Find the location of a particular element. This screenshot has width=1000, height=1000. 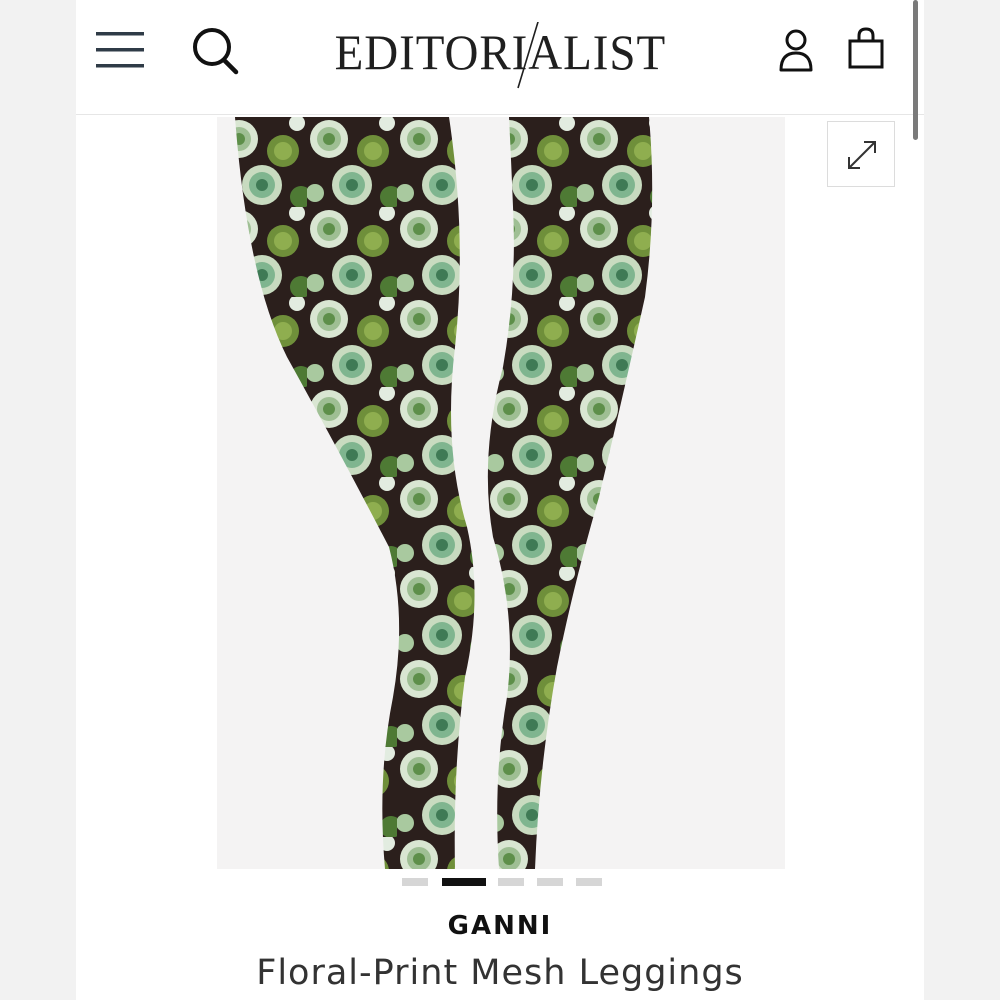

expand-image-button is located at coordinates (861, 154).